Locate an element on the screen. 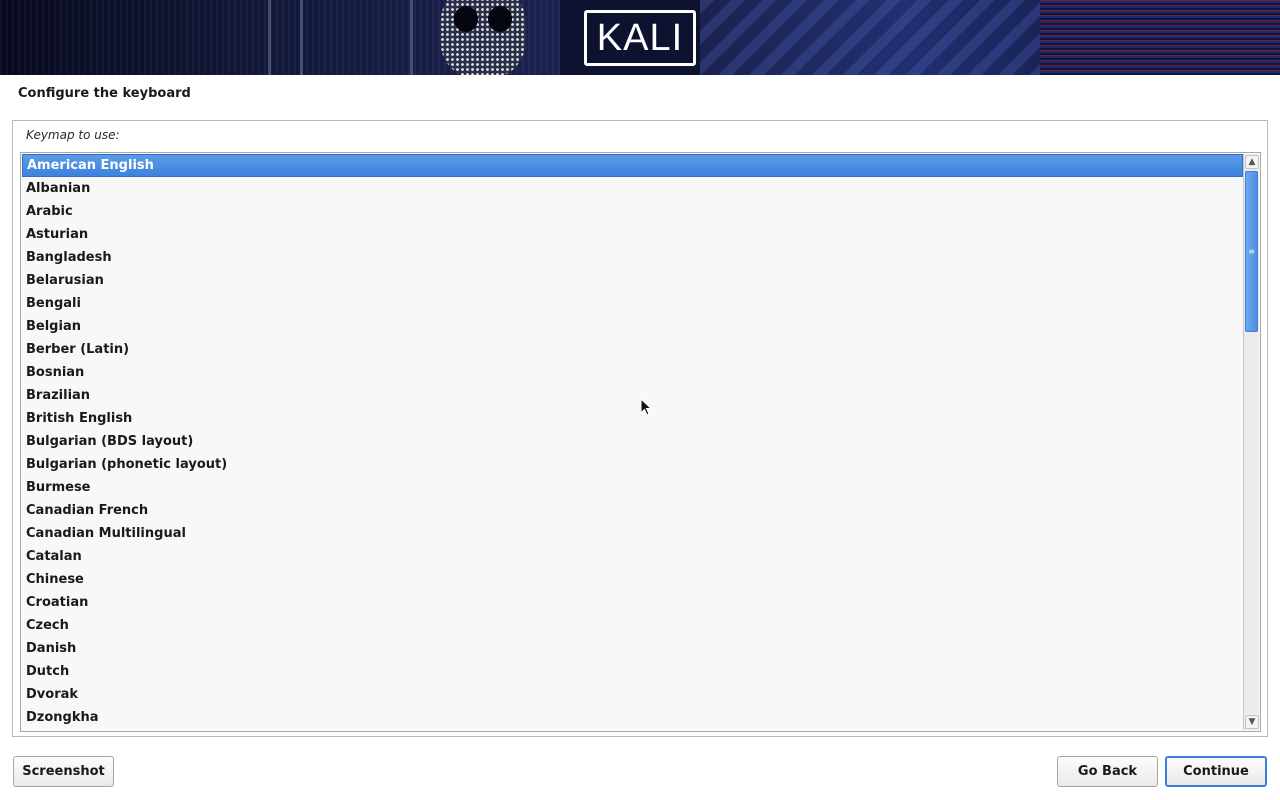 The height and width of the screenshot is (800, 1280). keymap-list-item: British English is located at coordinates (632, 418).